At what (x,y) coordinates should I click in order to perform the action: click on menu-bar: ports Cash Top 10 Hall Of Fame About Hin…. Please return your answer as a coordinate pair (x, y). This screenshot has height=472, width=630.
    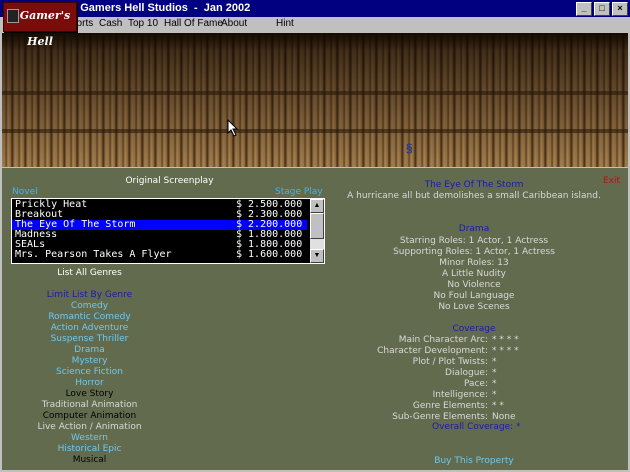
    Looking at the image, I should click on (315, 24).